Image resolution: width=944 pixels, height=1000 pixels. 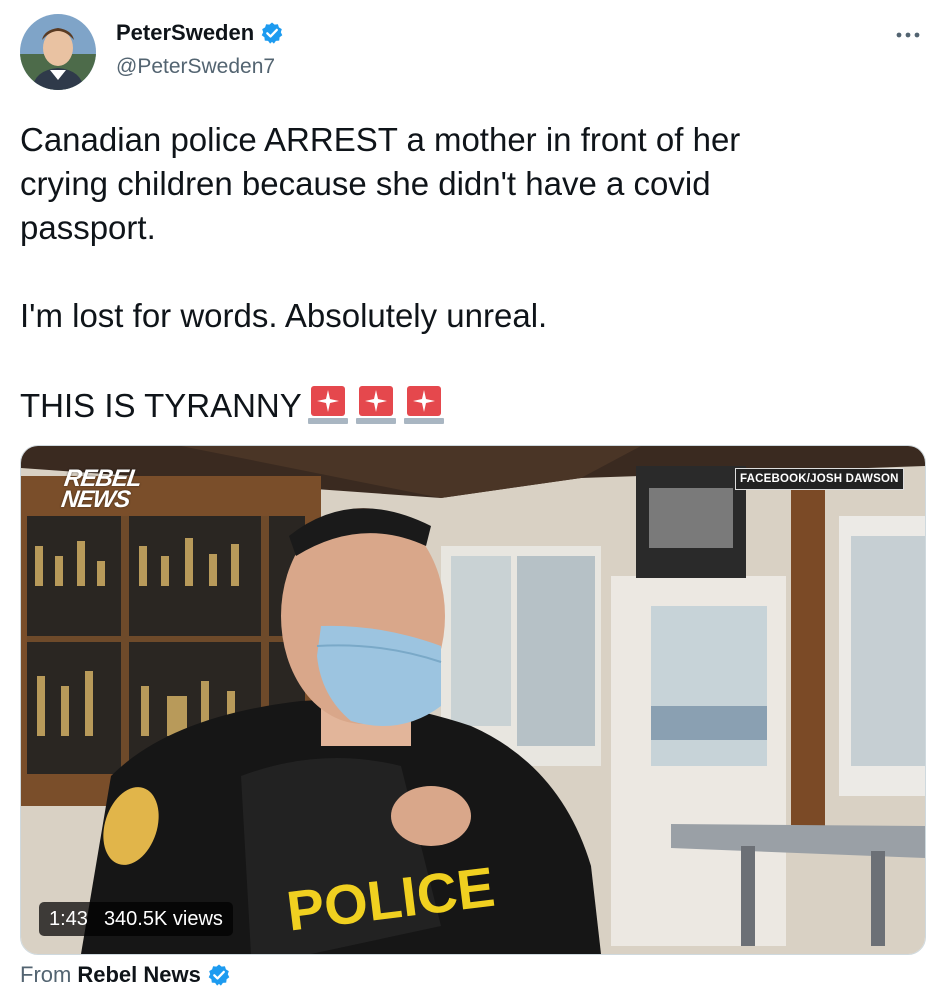 I want to click on author-handle: @PeterSweden7, so click(x=195, y=67).